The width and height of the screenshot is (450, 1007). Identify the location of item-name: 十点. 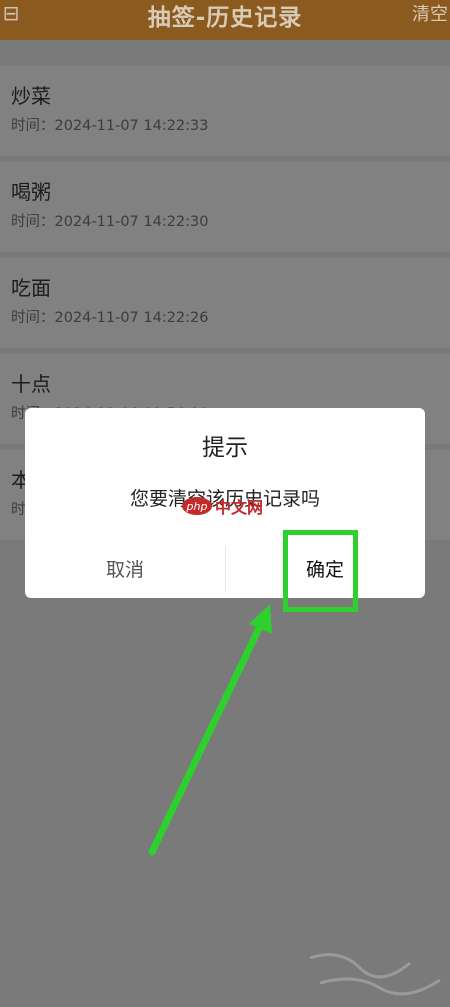
(31, 384).